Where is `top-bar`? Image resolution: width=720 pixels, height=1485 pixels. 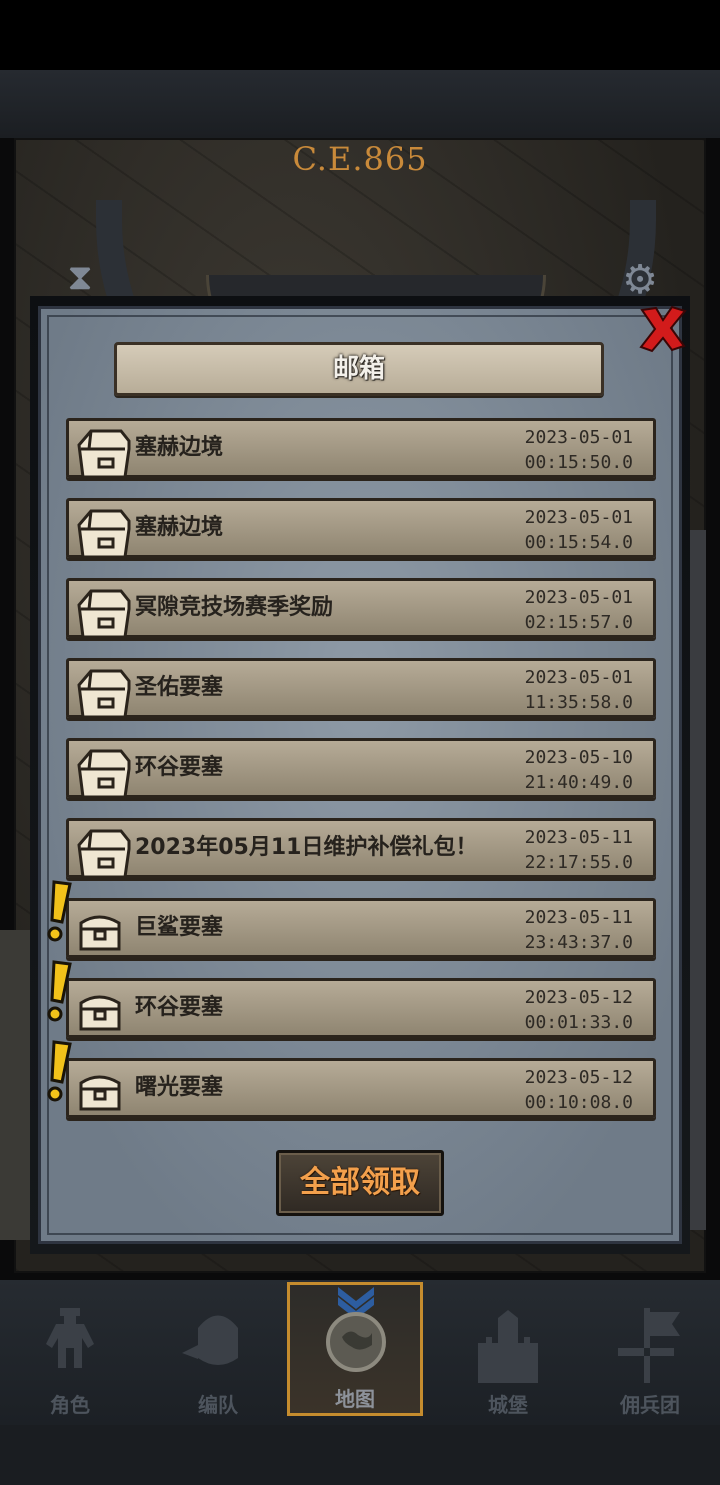 top-bar is located at coordinates (360, 104).